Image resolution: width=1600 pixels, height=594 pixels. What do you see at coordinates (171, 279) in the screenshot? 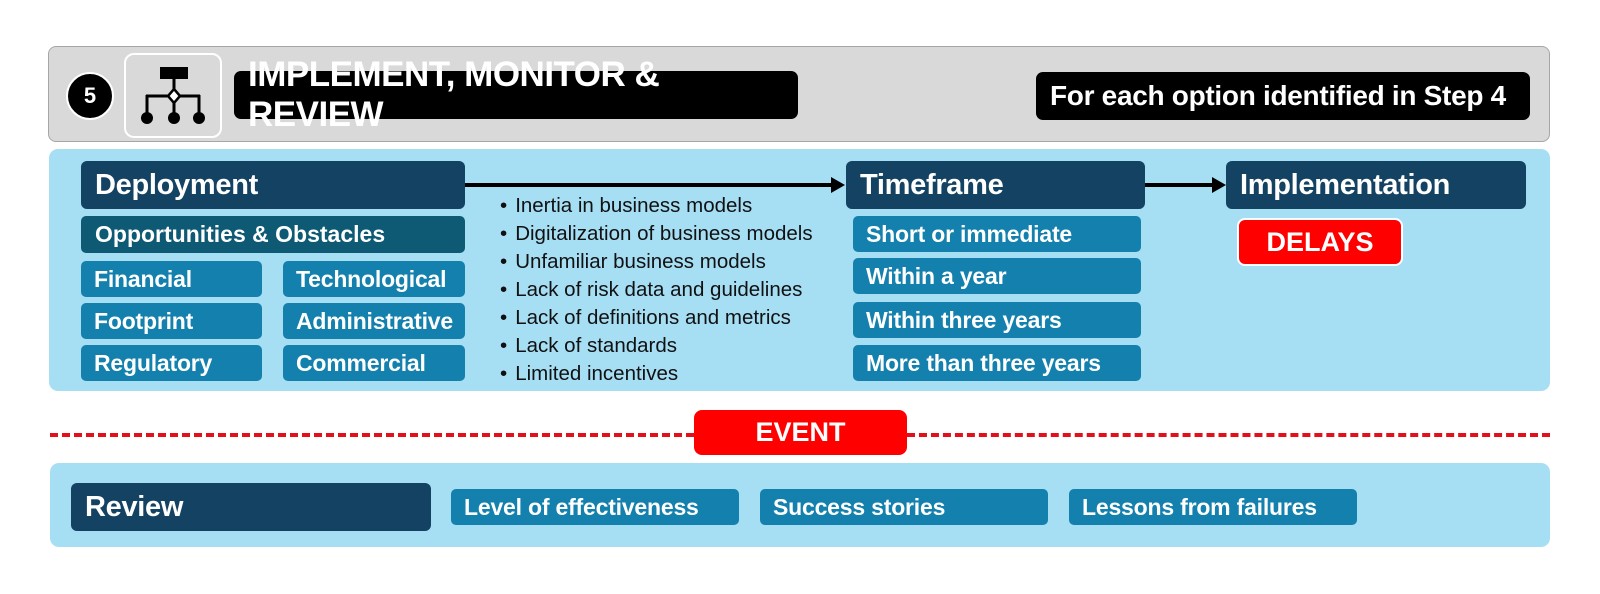
I see `category-financial: Financial` at bounding box center [171, 279].